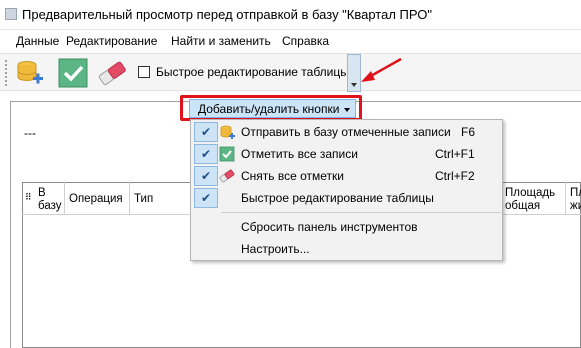  Describe the element at coordinates (329, 227) in the screenshot. I see `popup-item-label: Сбросить панель инструментов` at that location.